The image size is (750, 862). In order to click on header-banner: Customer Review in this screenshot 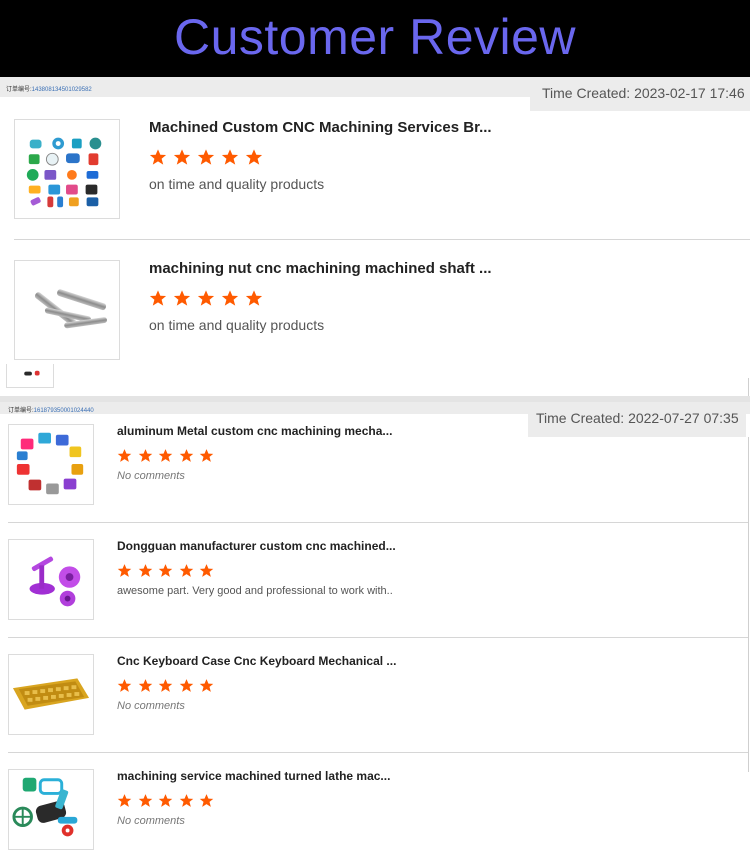, I will do `click(375, 38)`.